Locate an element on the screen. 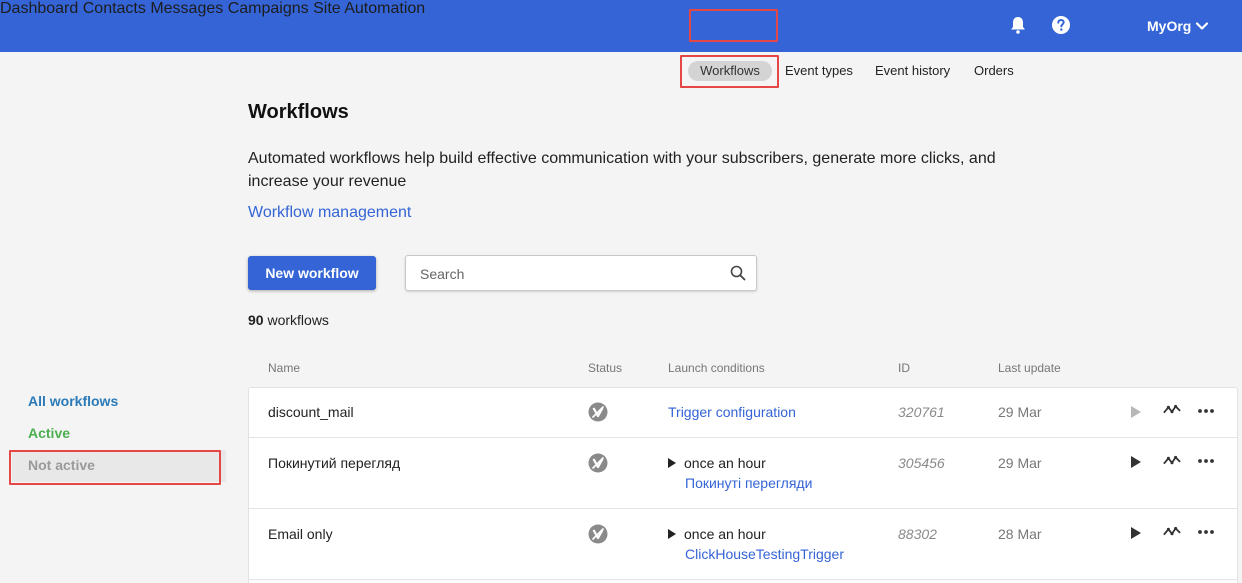 The height and width of the screenshot is (583, 1242). workflow-name: Email only is located at coordinates (300, 534).